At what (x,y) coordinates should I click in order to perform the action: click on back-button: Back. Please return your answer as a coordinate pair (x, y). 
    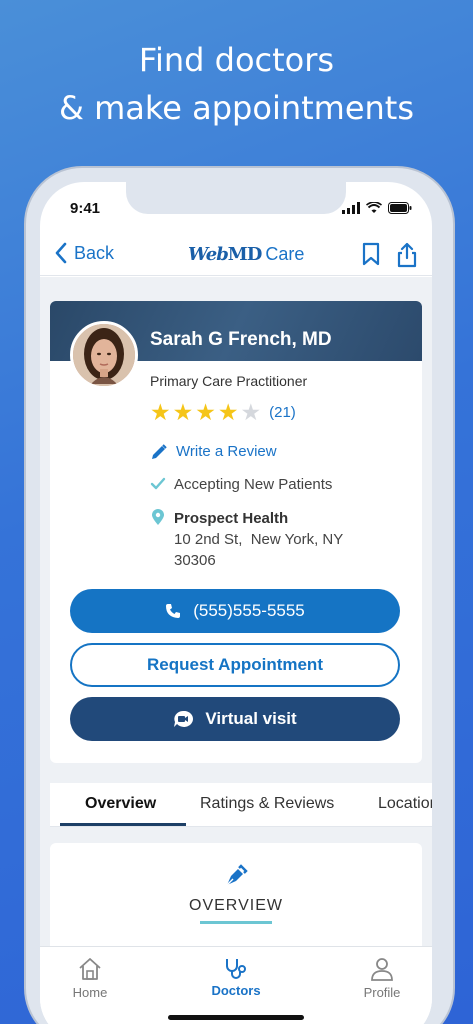
    Looking at the image, I should click on (84, 253).